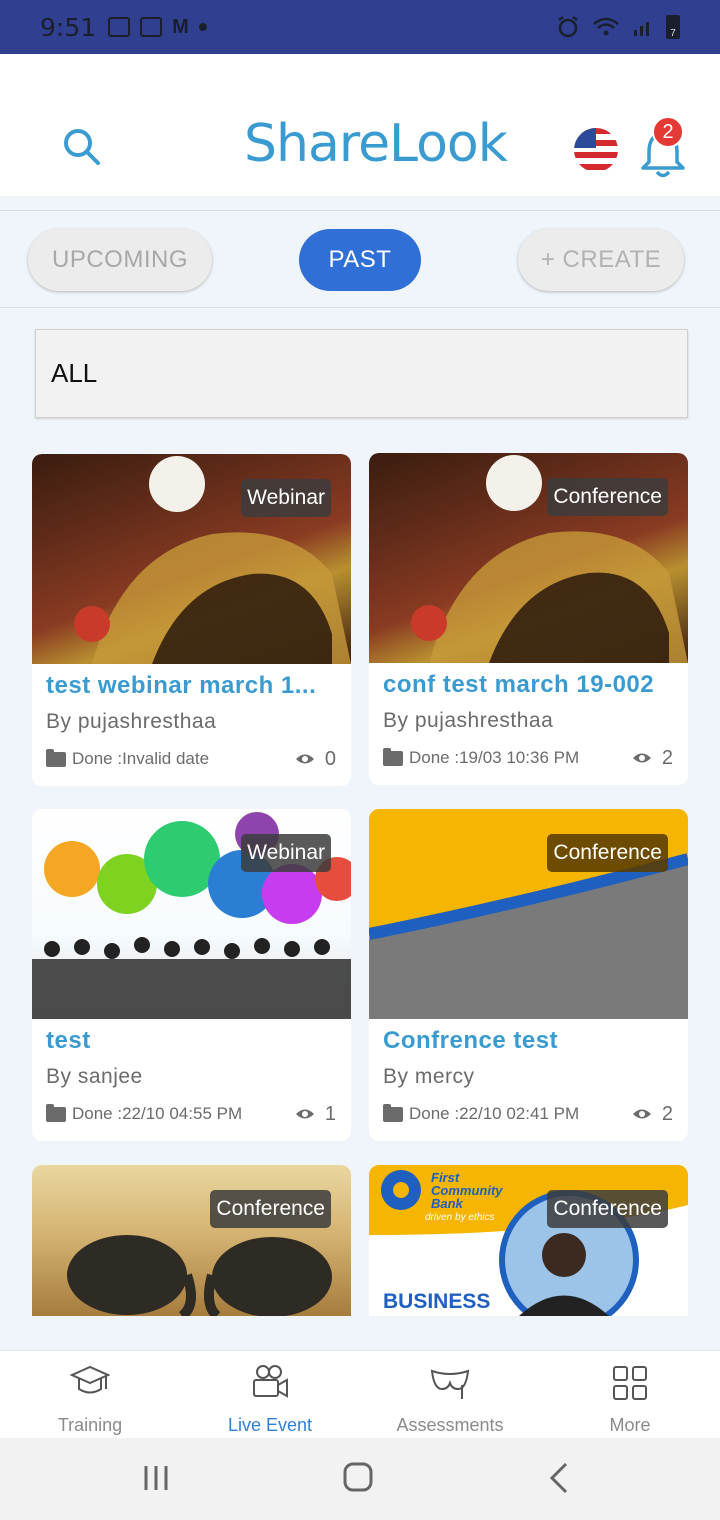 The image size is (720, 1520). I want to click on back-icon, so click(560, 1478).